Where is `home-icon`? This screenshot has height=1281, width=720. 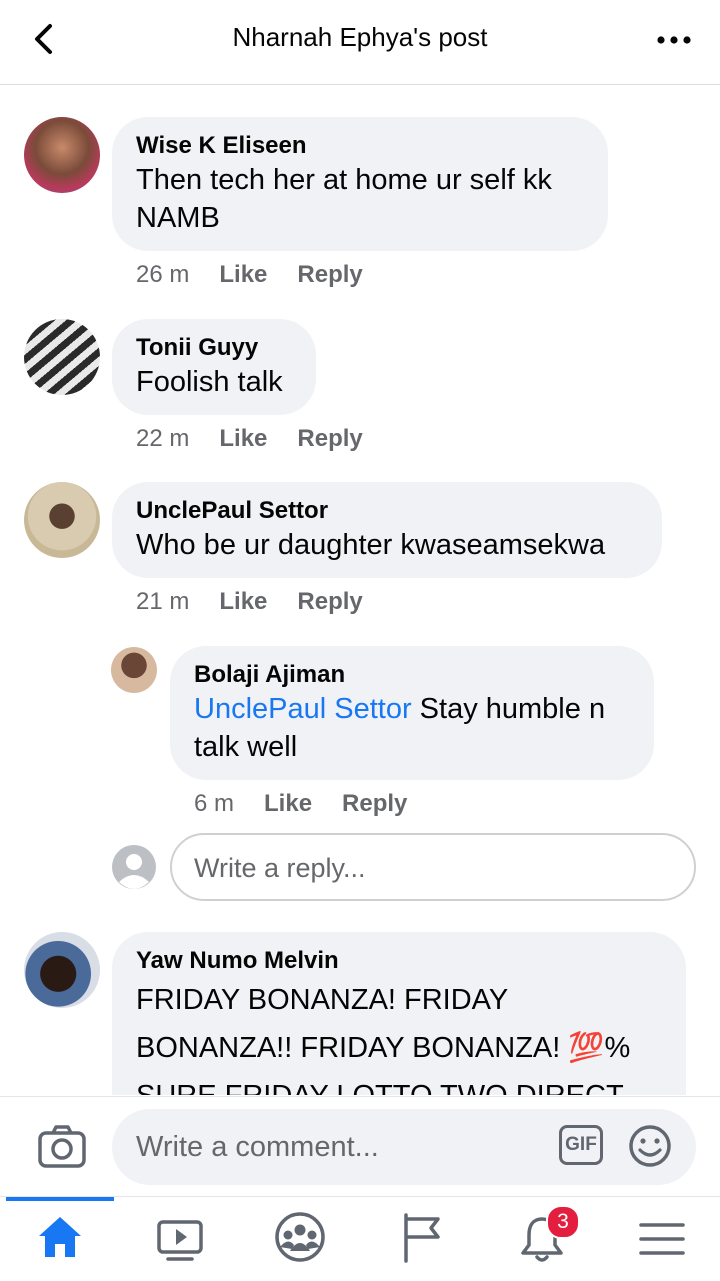
home-icon is located at coordinates (60, 1237).